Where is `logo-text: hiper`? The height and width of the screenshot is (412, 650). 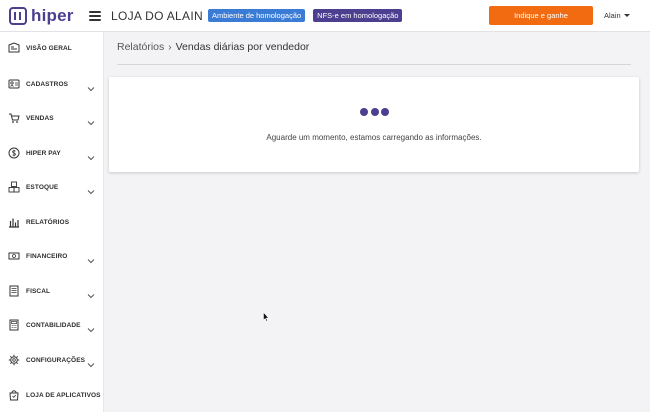
logo-text: hiper is located at coordinates (52, 15).